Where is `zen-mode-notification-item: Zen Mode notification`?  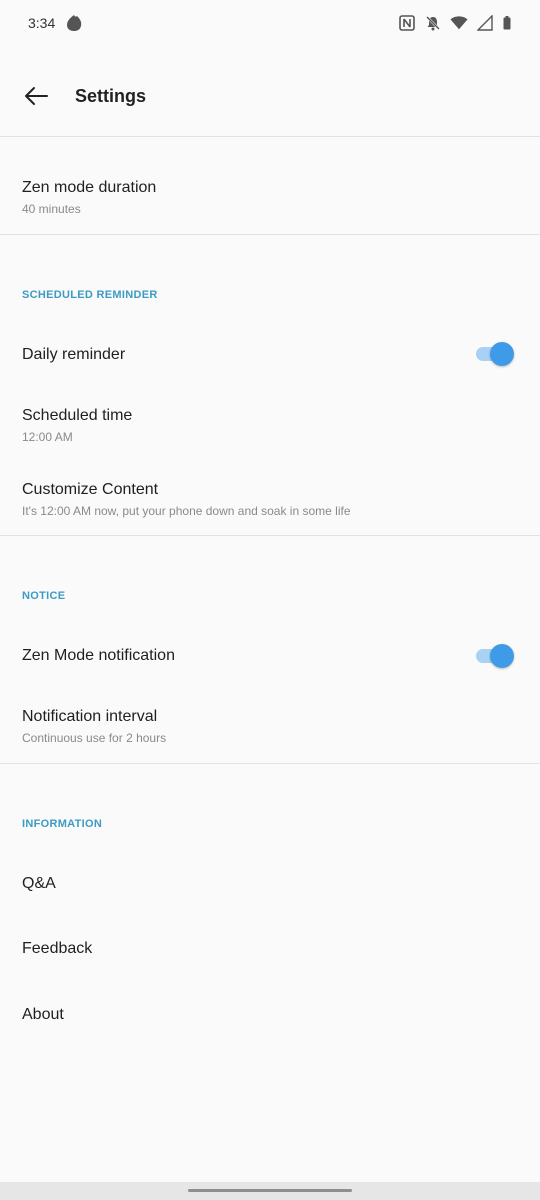
zen-mode-notification-item: Zen Mode notification is located at coordinates (270, 656).